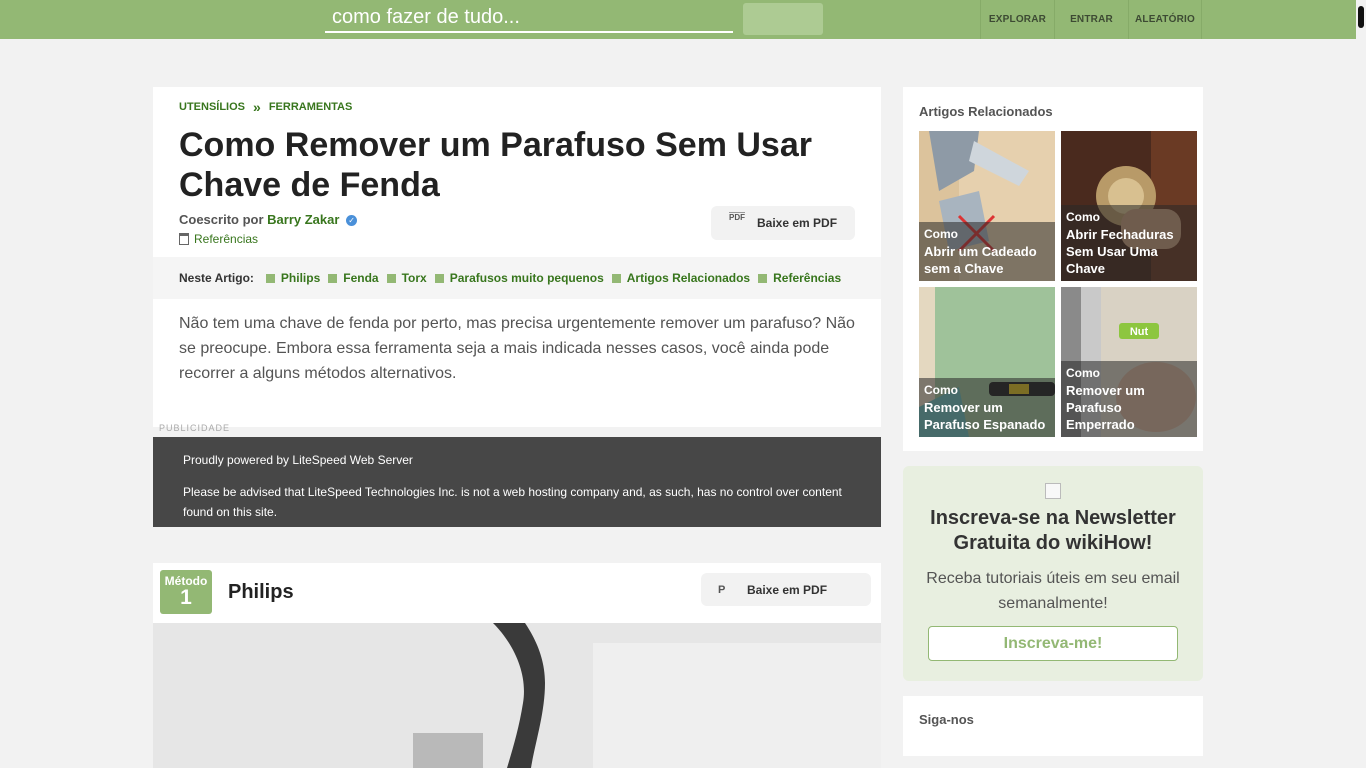 This screenshot has height=768, width=1366. Describe the element at coordinates (1053, 726) in the screenshot. I see `follow-us: Siga-nos` at that location.